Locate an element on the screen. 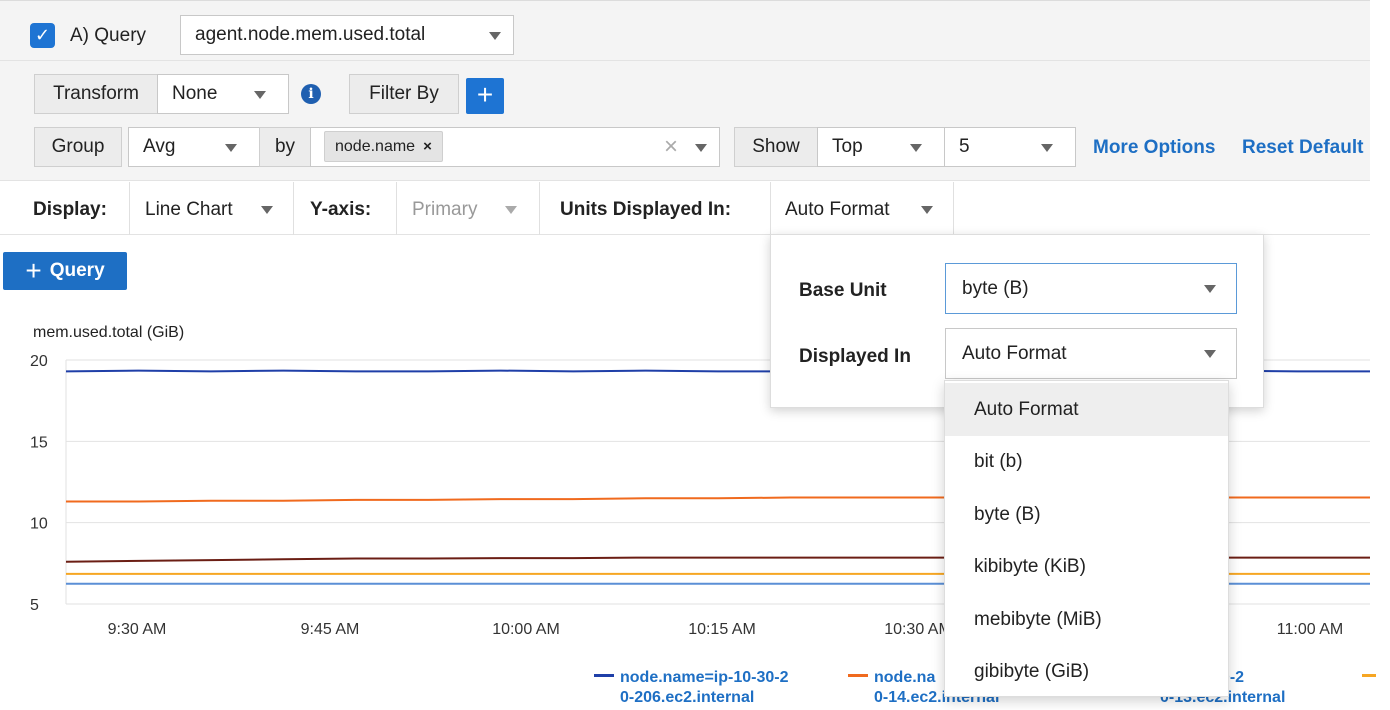 This screenshot has height=710, width=1390. x-tick-label: 10:00 AM is located at coordinates (526, 629).